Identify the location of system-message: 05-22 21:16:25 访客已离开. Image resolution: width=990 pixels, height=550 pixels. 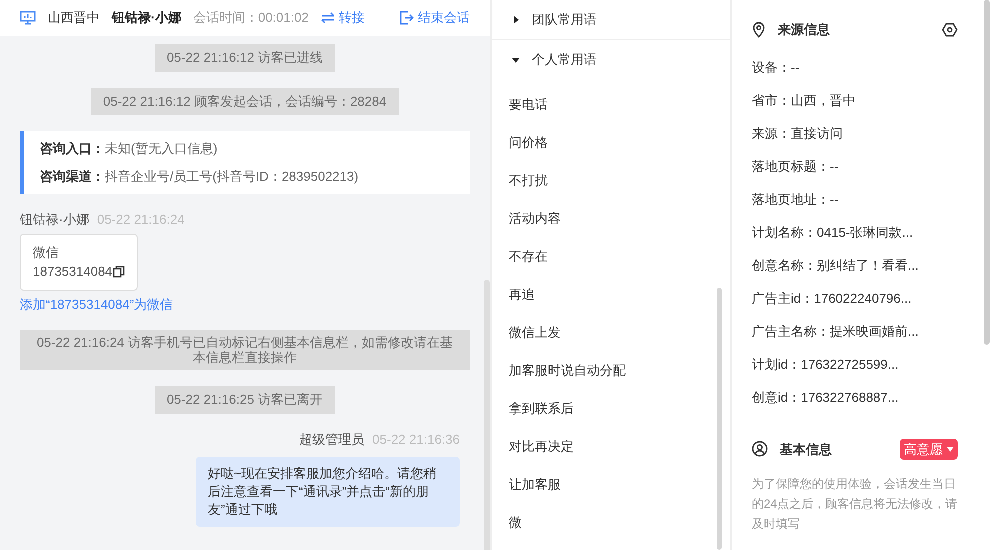
(245, 400).